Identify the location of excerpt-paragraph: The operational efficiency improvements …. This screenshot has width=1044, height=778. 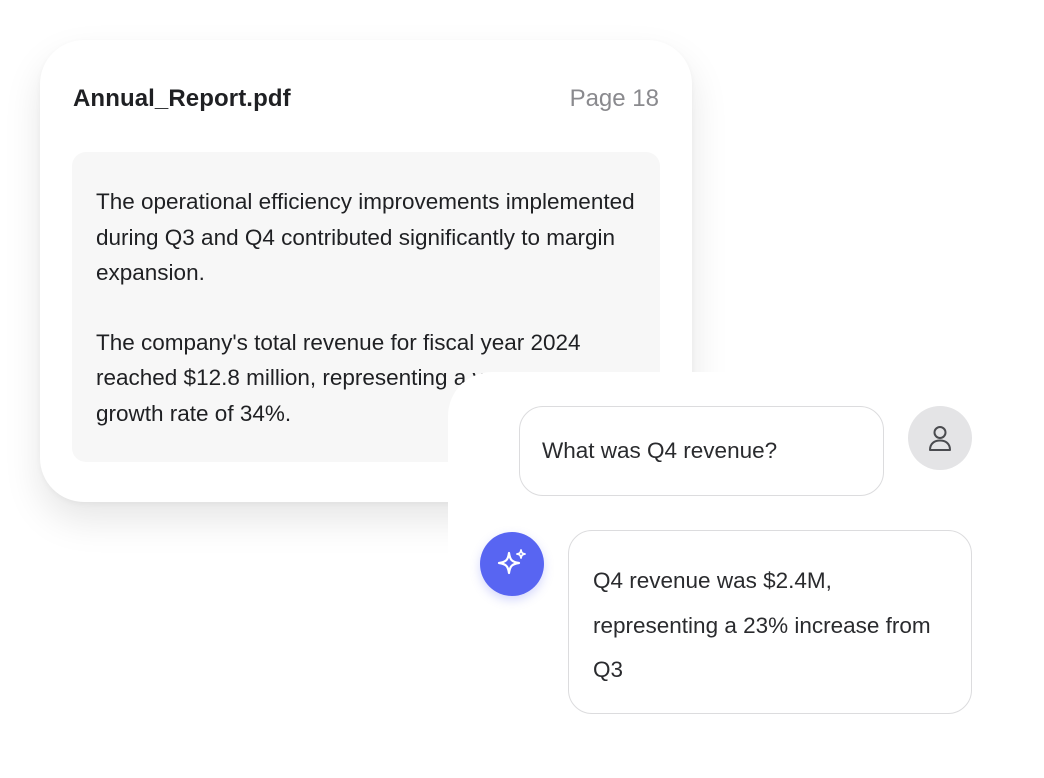
(365, 237).